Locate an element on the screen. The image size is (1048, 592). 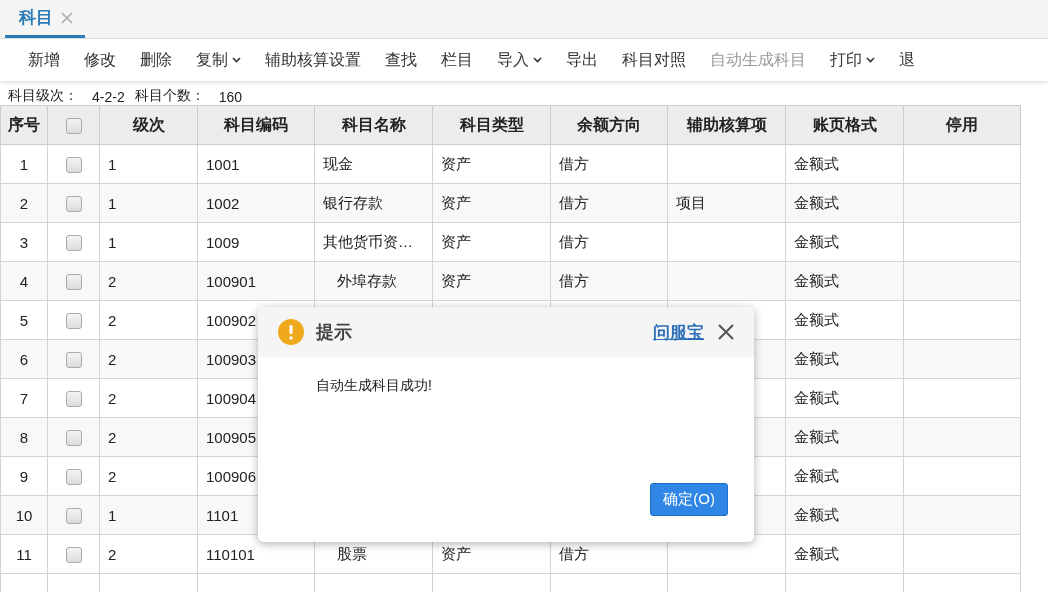
toolbar-button: 修改 is located at coordinates (100, 60).